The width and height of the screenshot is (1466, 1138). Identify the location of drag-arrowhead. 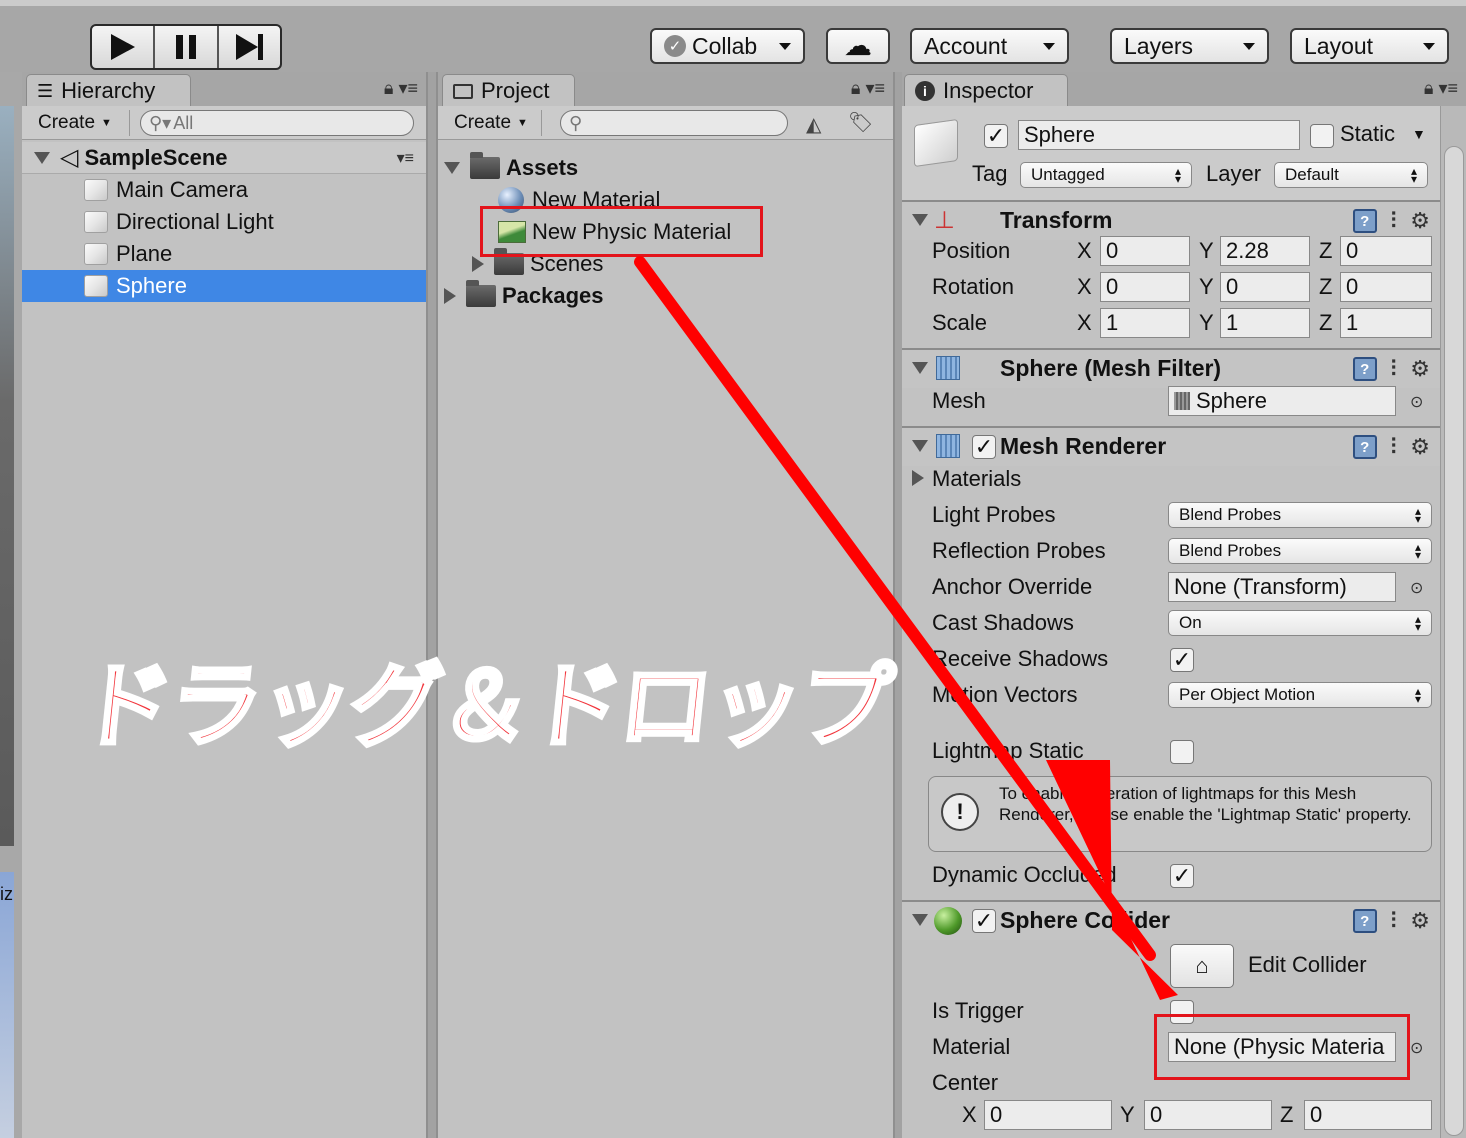
(1112, 880).